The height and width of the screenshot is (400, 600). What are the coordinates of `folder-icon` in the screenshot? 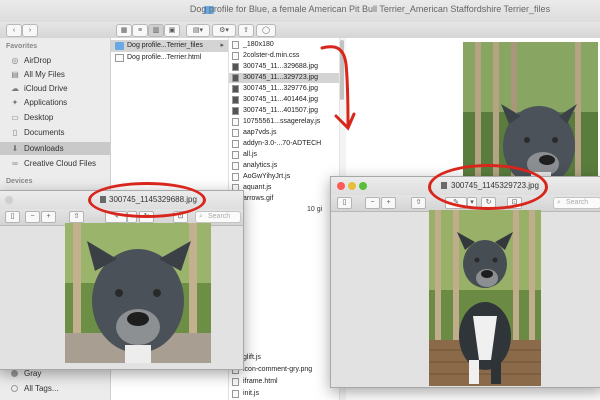 It's located at (119, 46).